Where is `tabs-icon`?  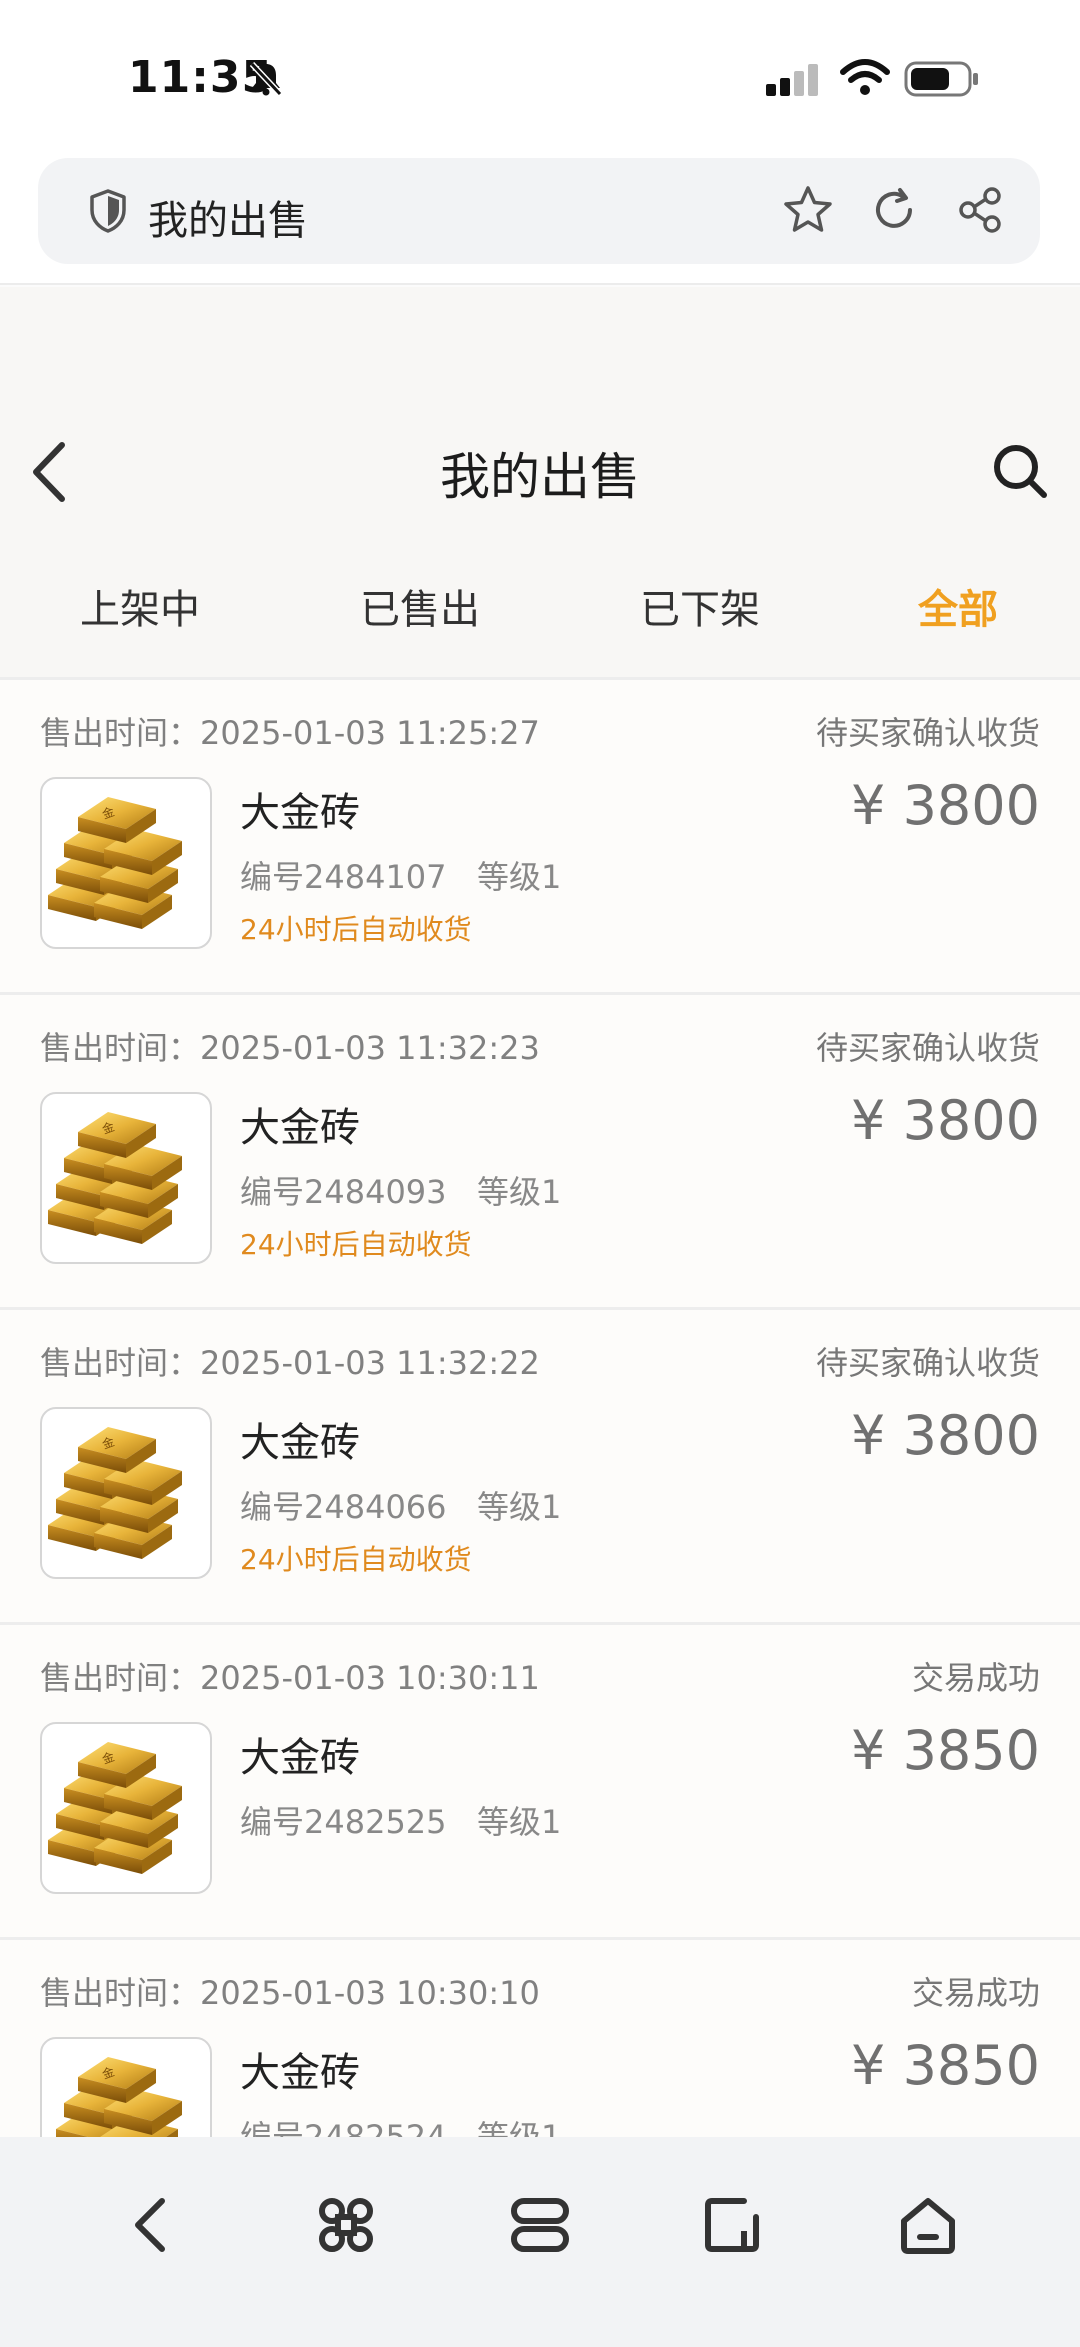 tabs-icon is located at coordinates (540, 2225).